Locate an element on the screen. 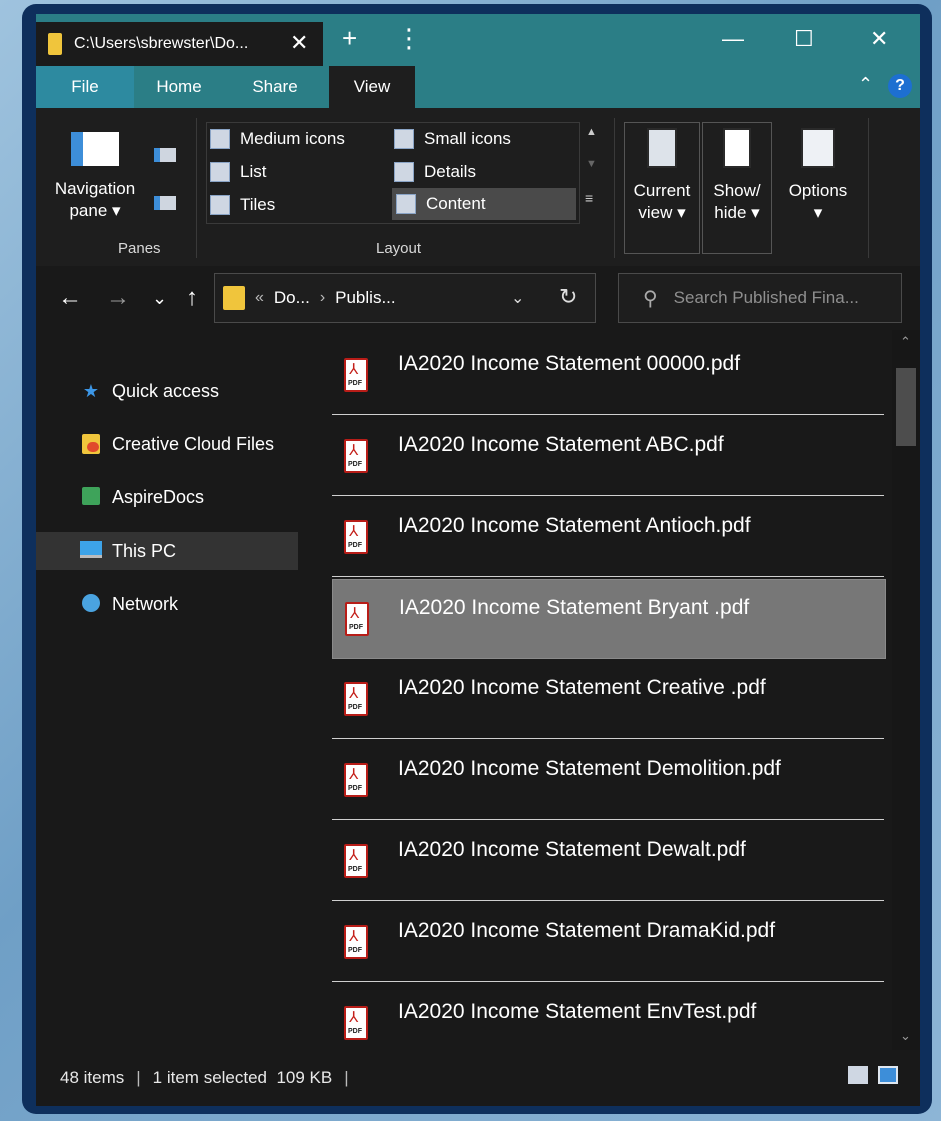  sidebar-item-quick-access: ★ Quick access is located at coordinates (167, 391).